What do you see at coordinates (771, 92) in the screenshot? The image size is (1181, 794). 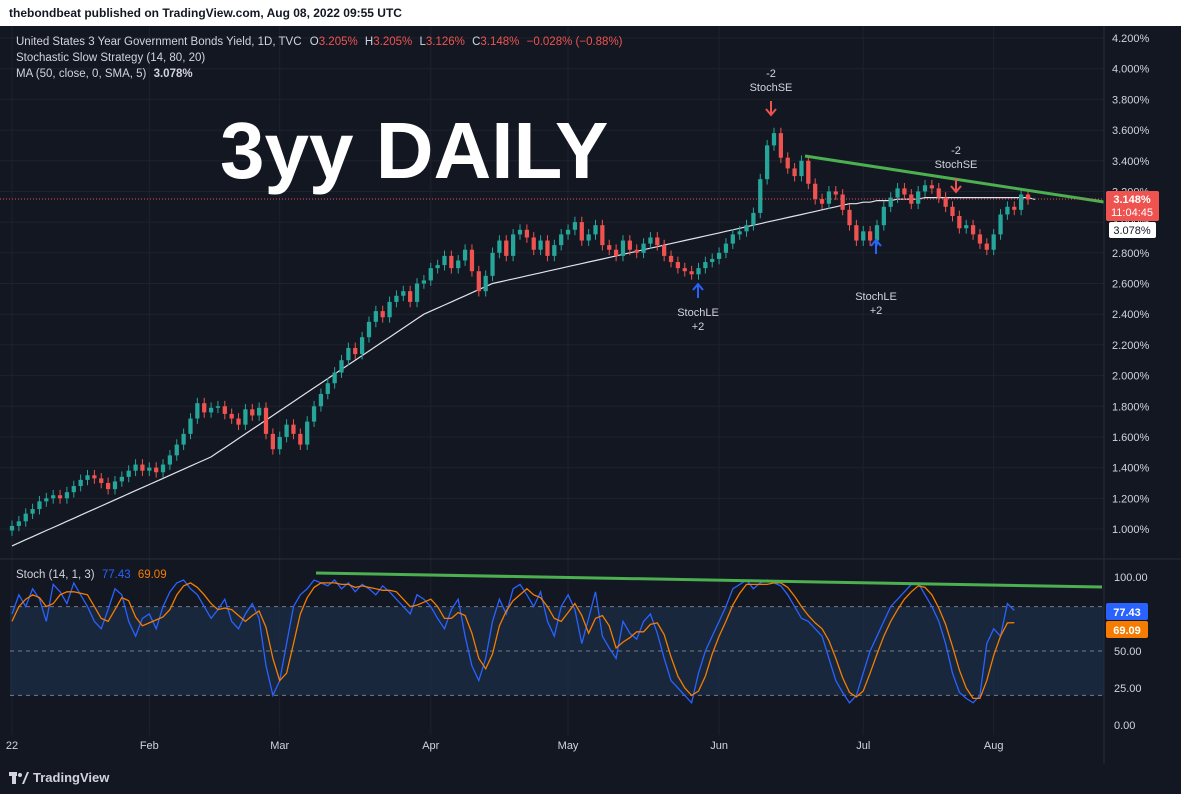 I see `signal-stochse-1: -2 StochSE` at bounding box center [771, 92].